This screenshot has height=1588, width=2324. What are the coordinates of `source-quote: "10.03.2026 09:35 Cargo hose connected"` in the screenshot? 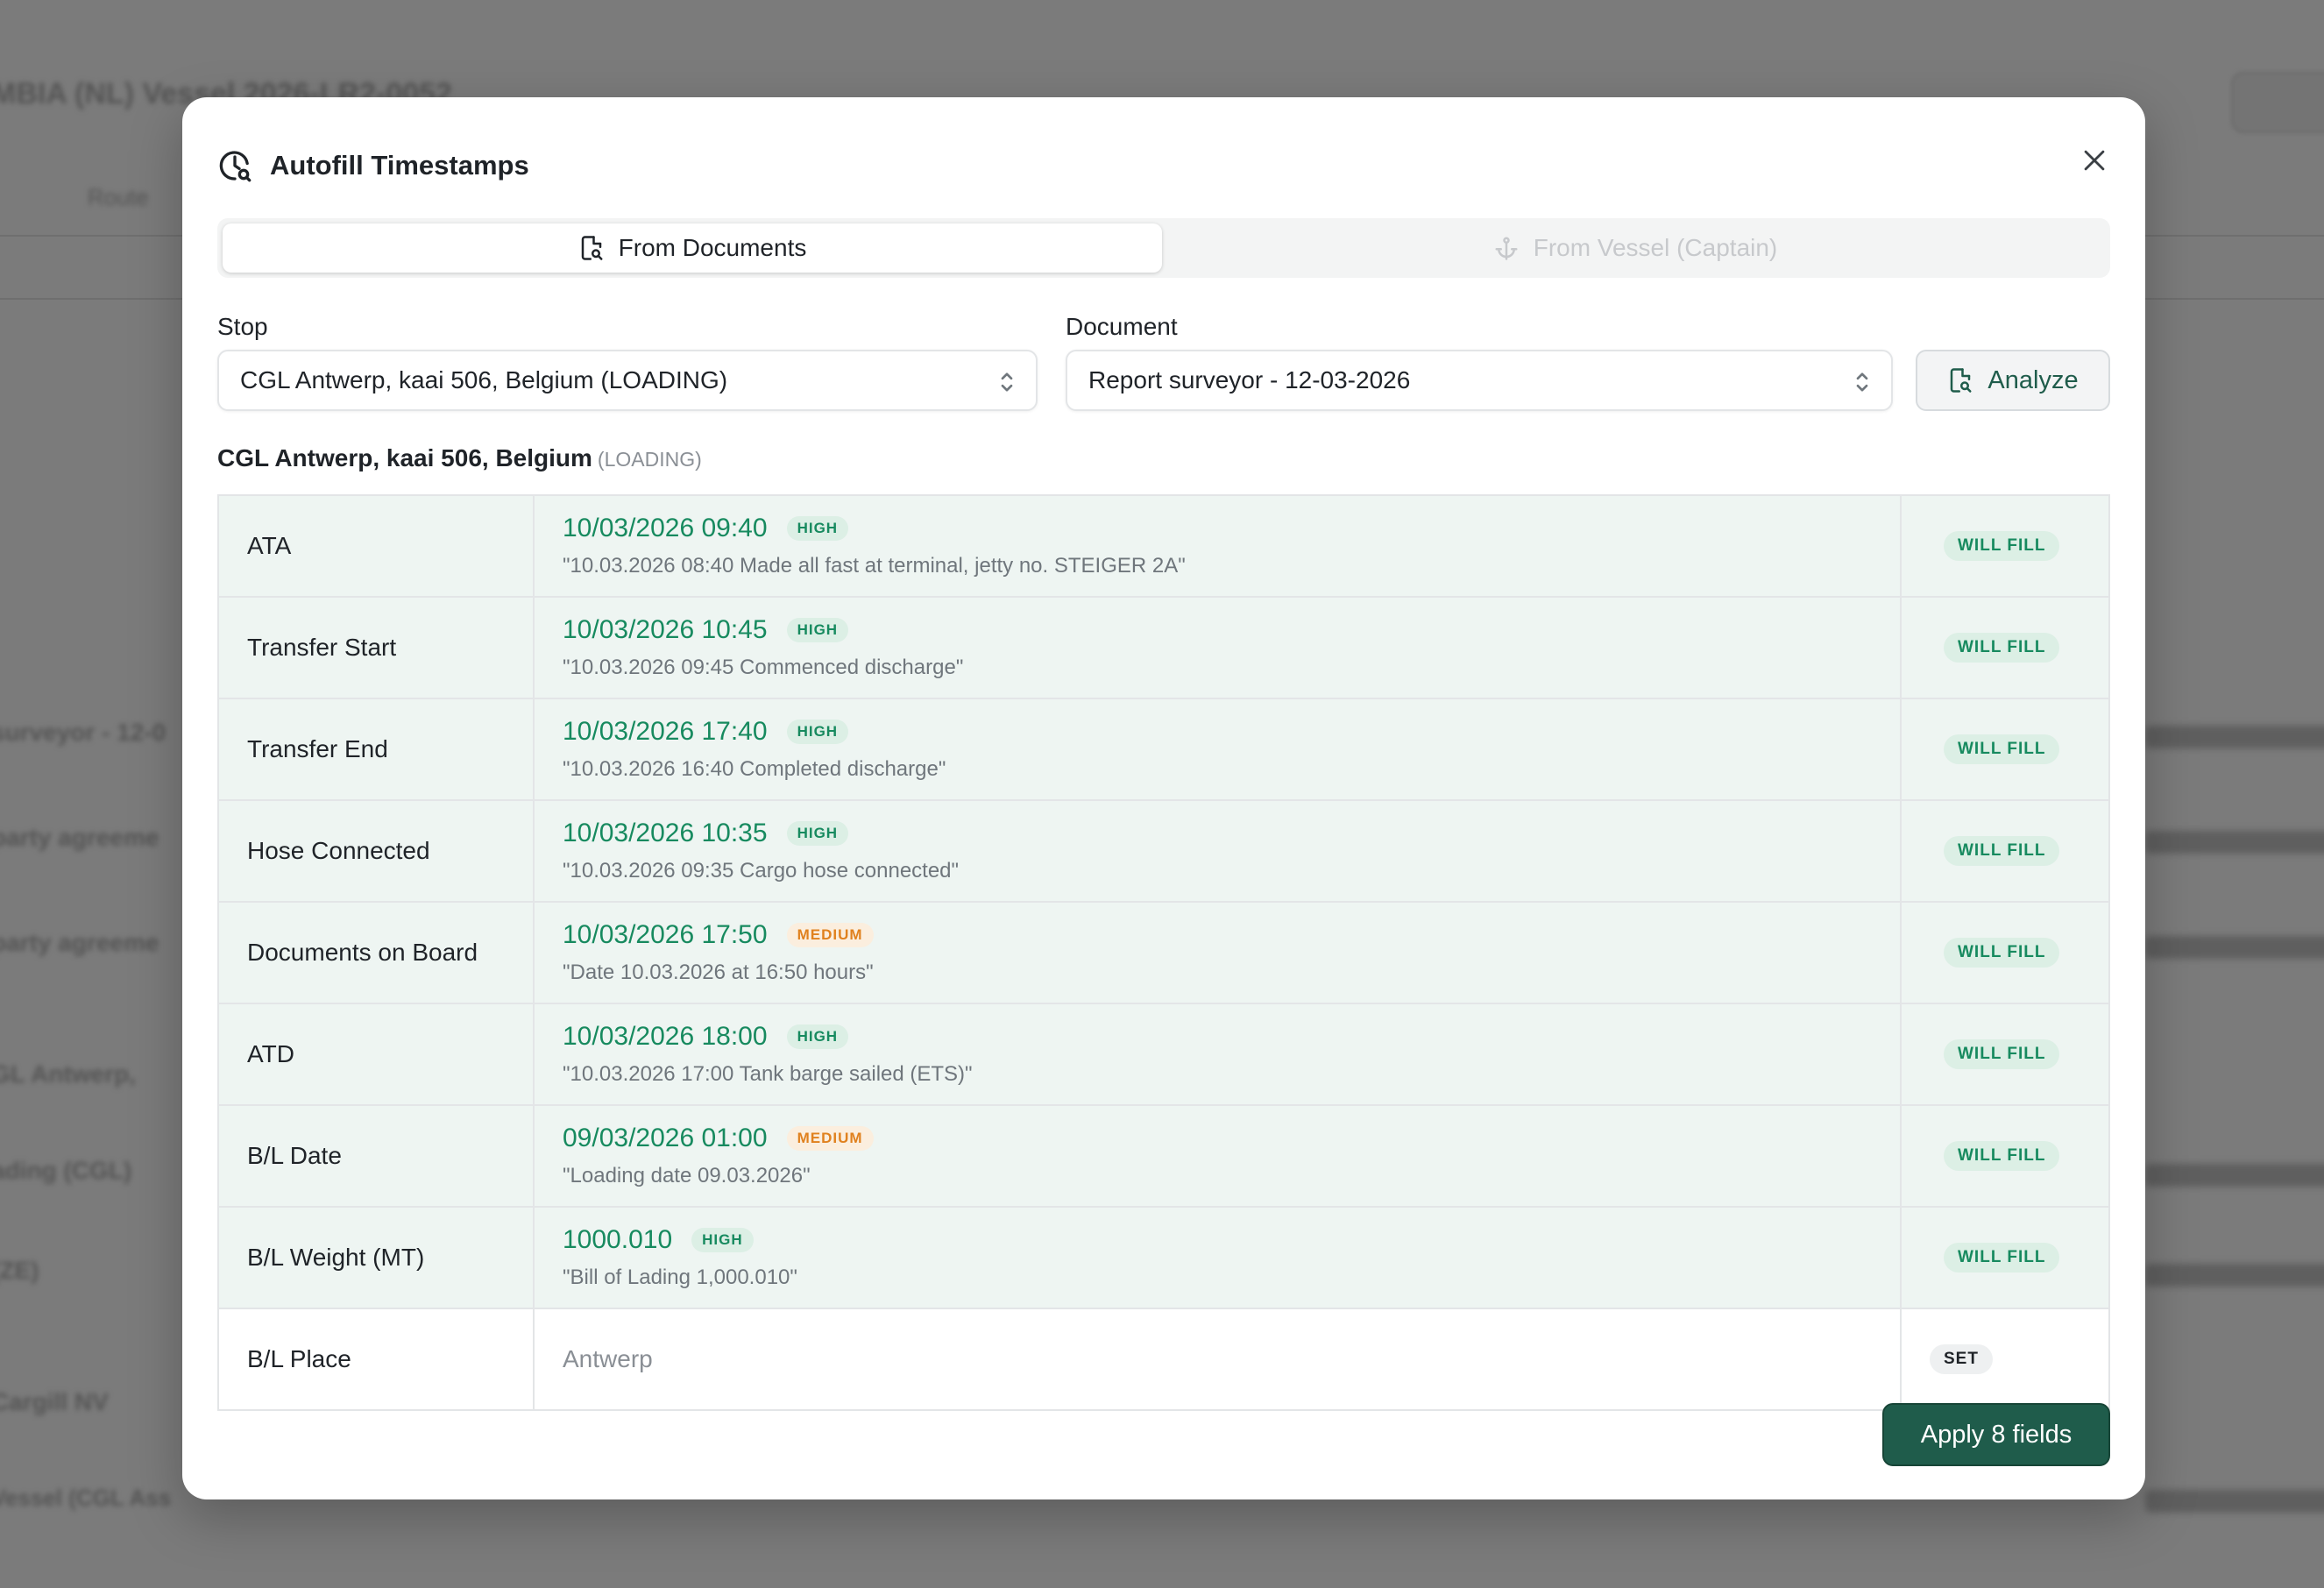 It's located at (761, 871).